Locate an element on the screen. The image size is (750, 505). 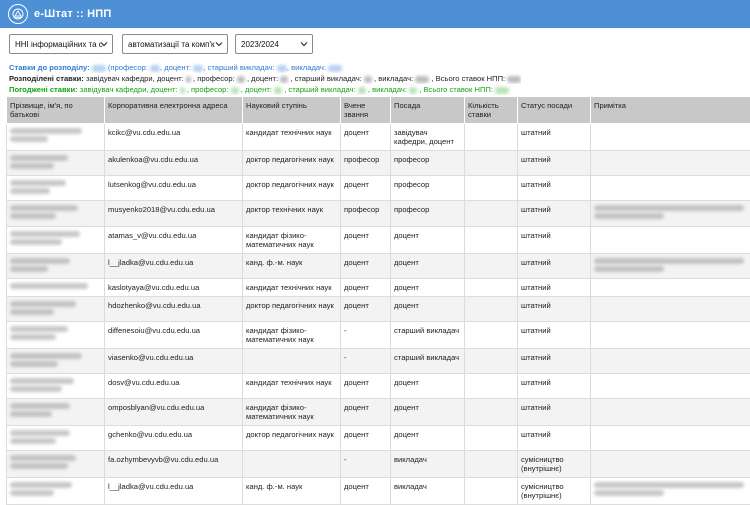
header-position-status: Статус посади is located at coordinates (554, 110).